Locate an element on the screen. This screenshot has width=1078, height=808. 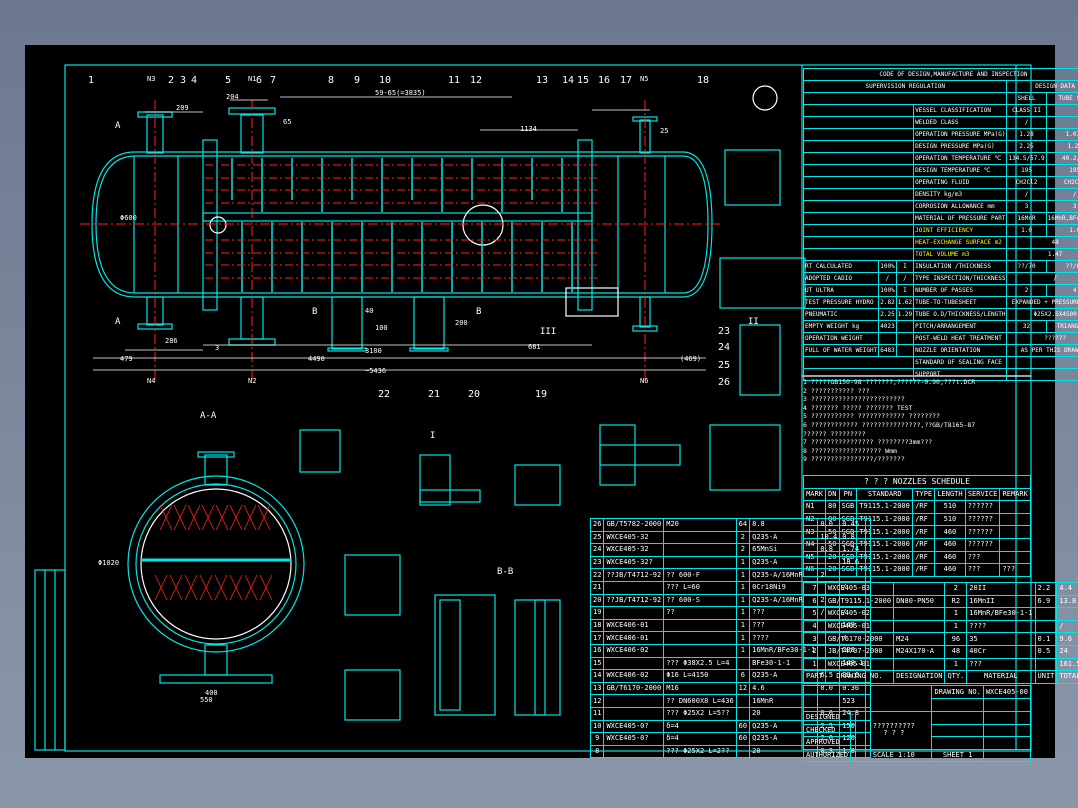
part-cell: 13 is located at coordinates (597, 688).